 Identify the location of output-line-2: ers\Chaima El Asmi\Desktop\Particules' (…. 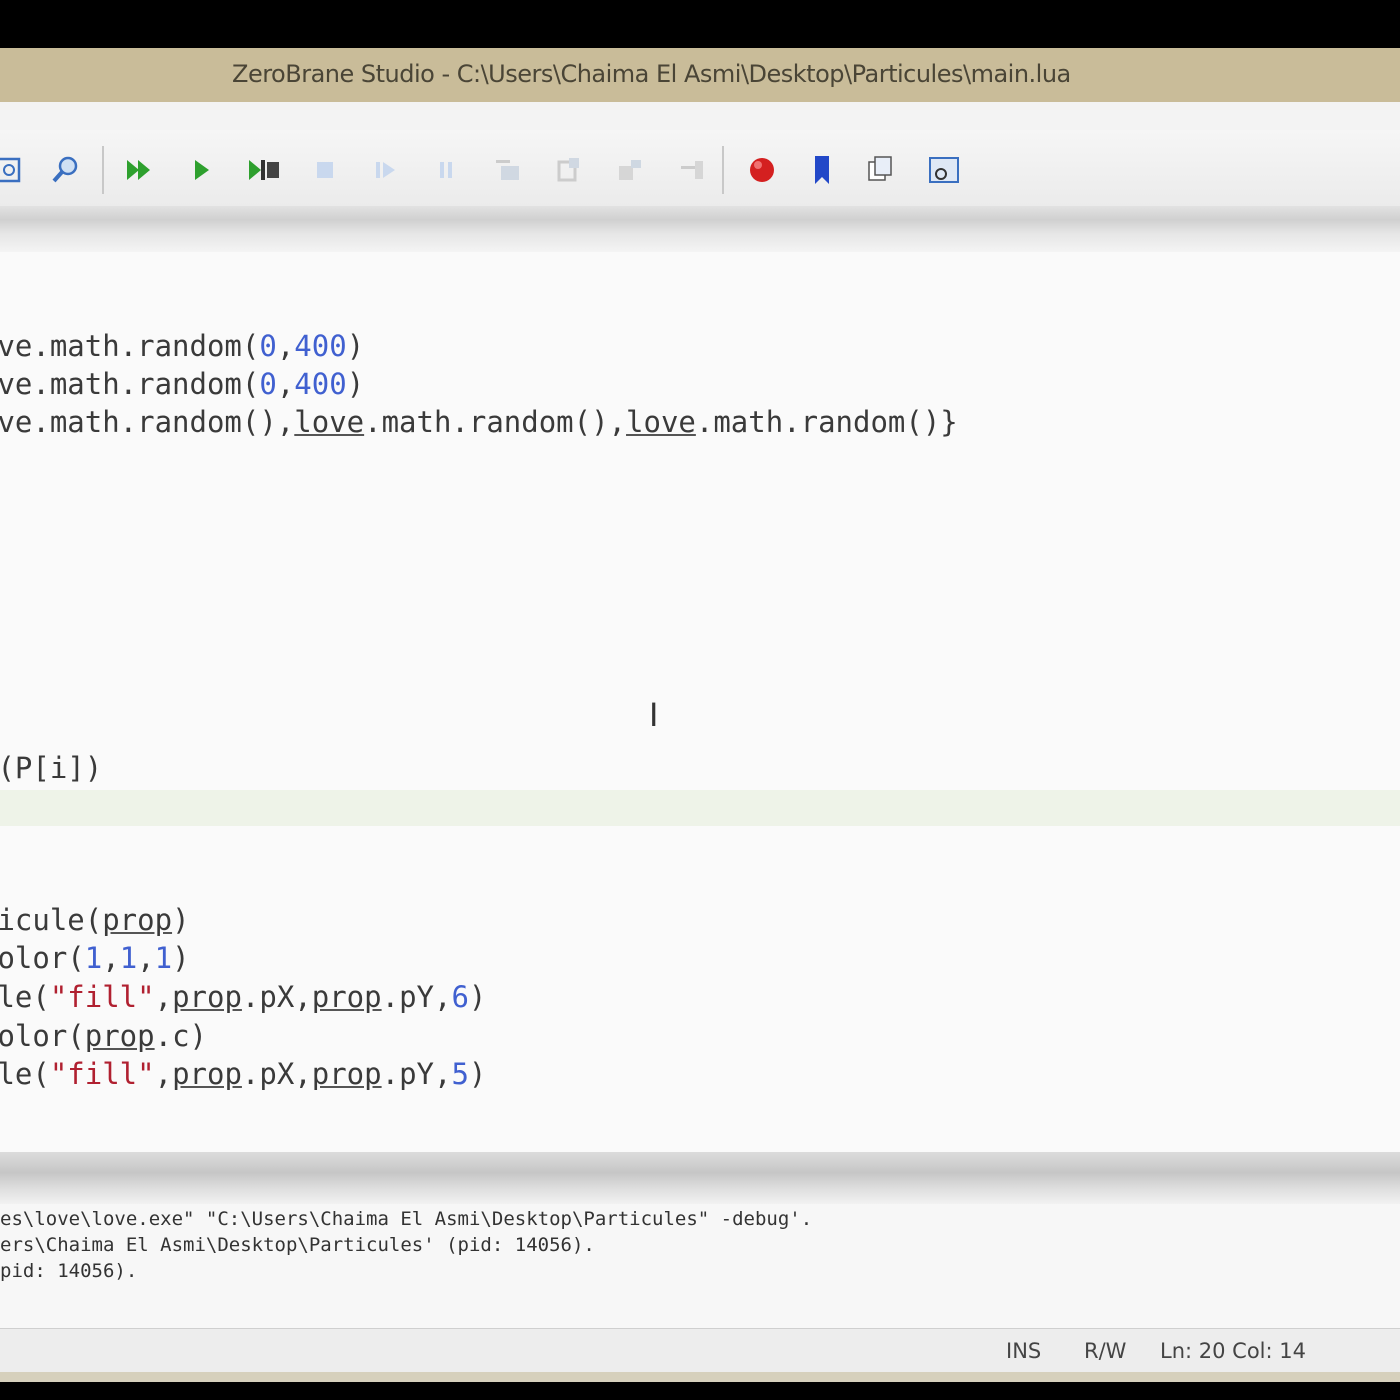
(297, 1245).